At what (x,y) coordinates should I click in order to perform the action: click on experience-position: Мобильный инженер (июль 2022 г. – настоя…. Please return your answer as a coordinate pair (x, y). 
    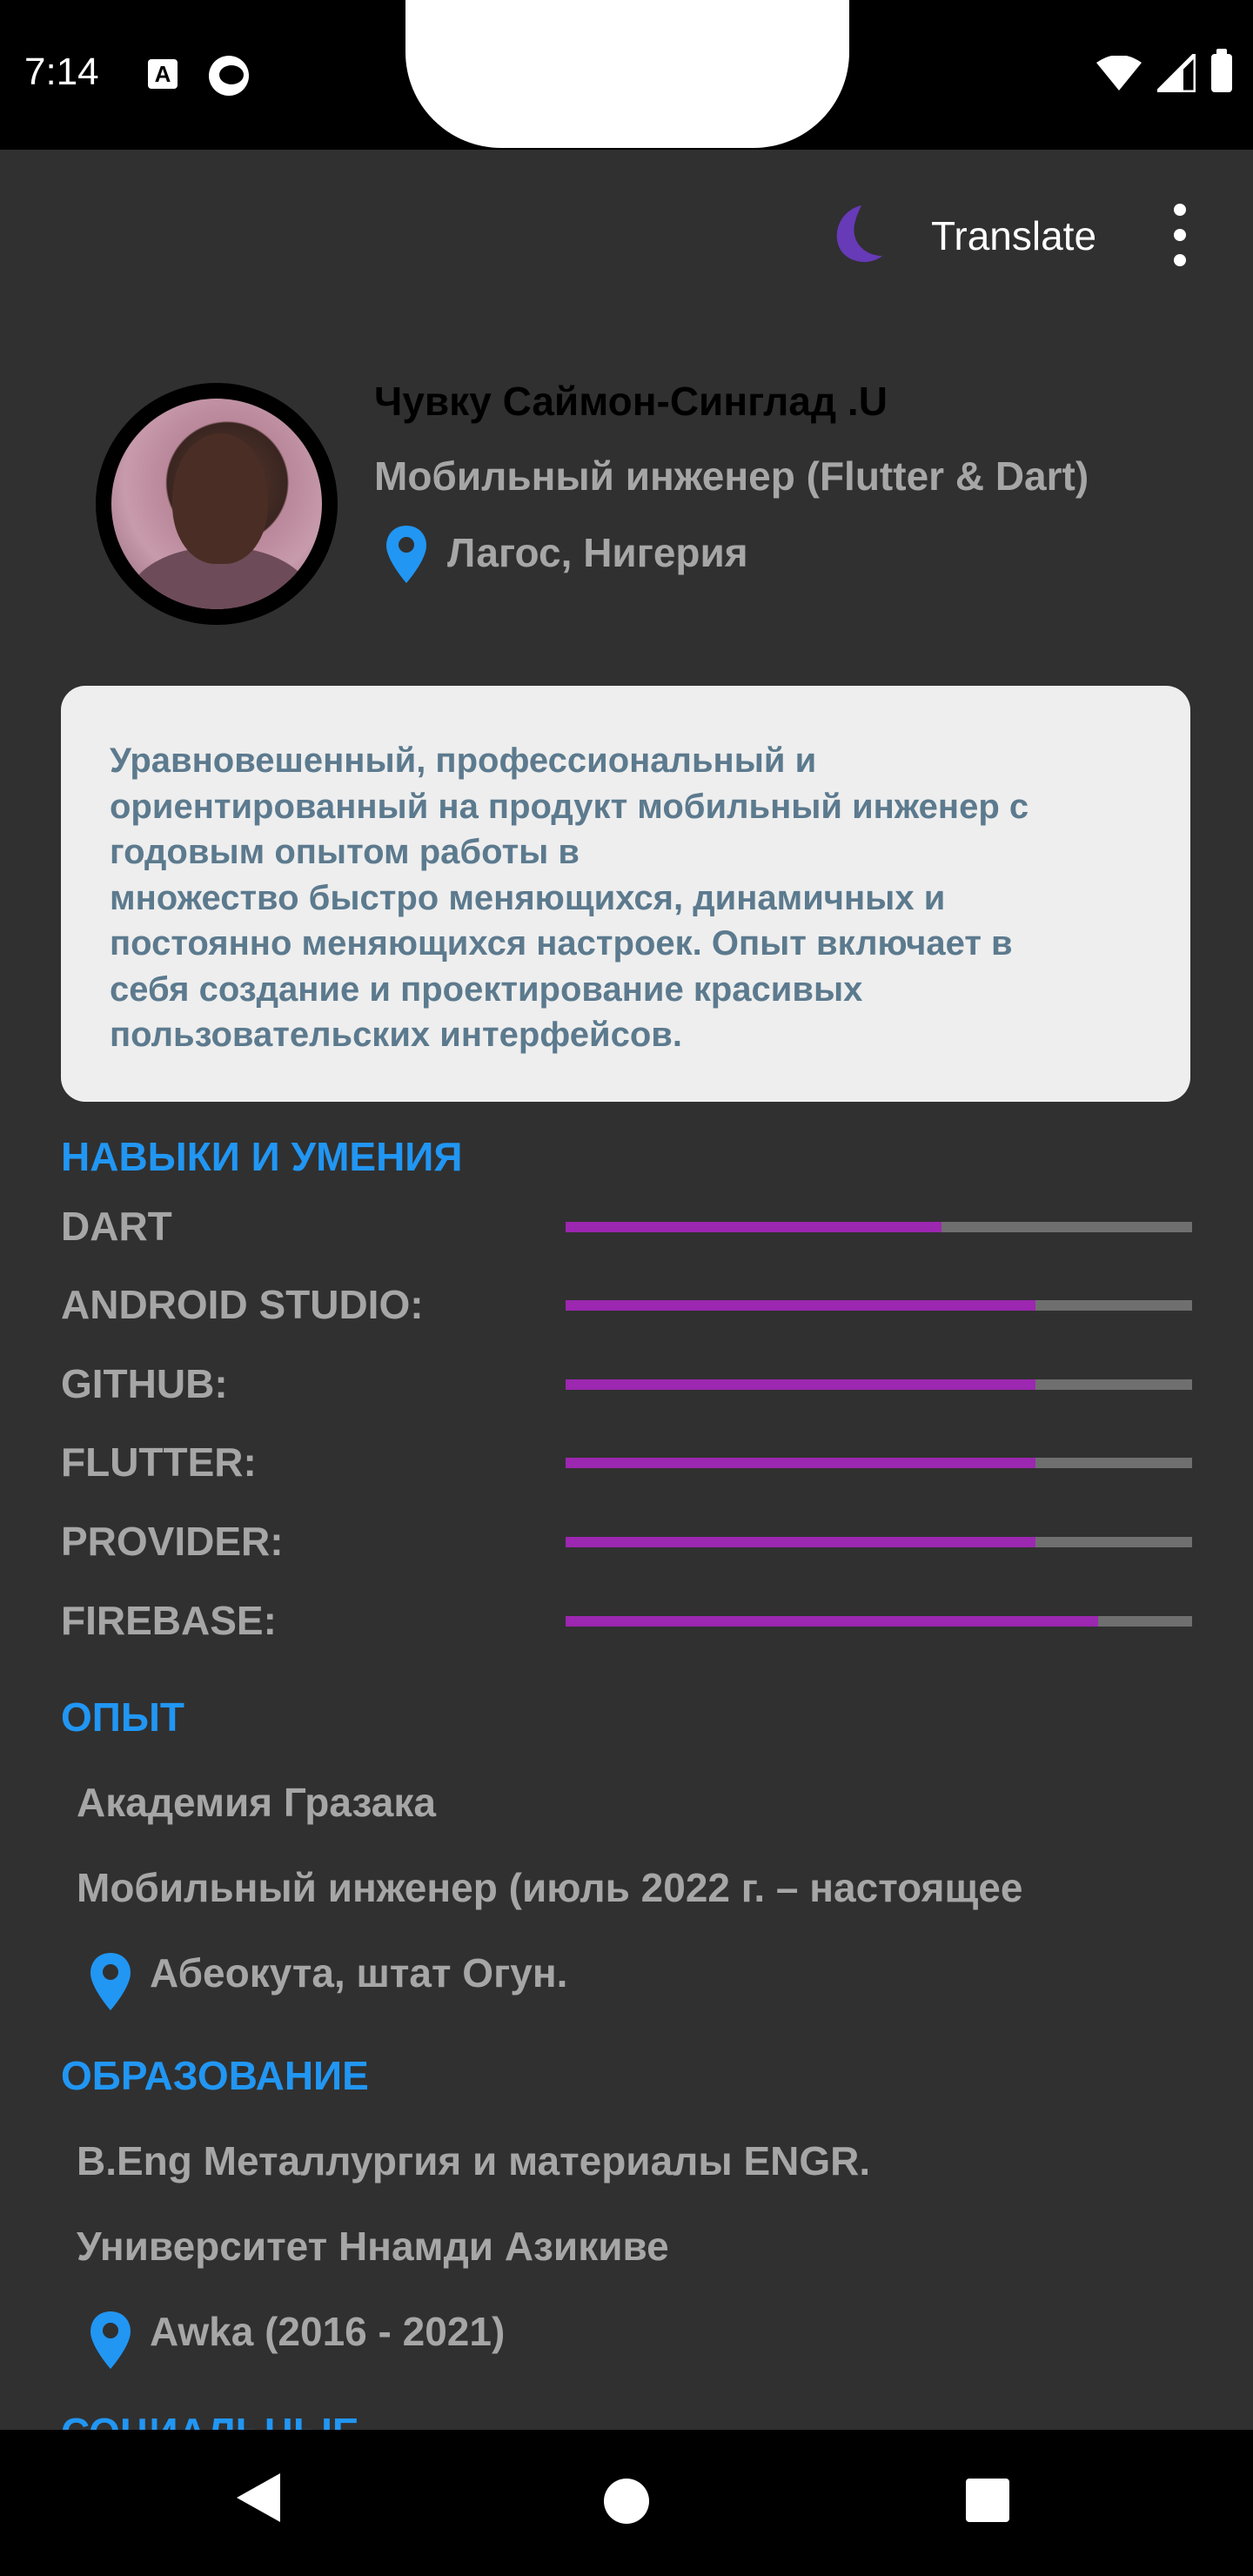
    Looking at the image, I should click on (550, 1887).